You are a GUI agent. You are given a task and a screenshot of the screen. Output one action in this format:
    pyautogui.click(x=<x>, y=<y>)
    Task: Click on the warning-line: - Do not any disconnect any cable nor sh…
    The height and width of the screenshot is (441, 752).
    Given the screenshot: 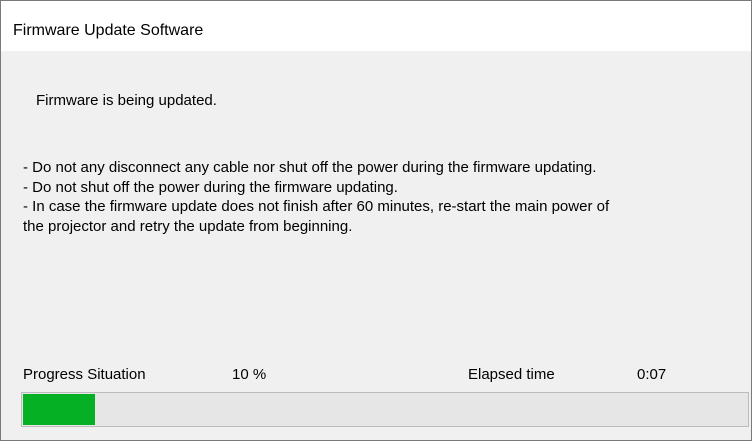 What is the action you would take?
    pyautogui.click(x=310, y=167)
    